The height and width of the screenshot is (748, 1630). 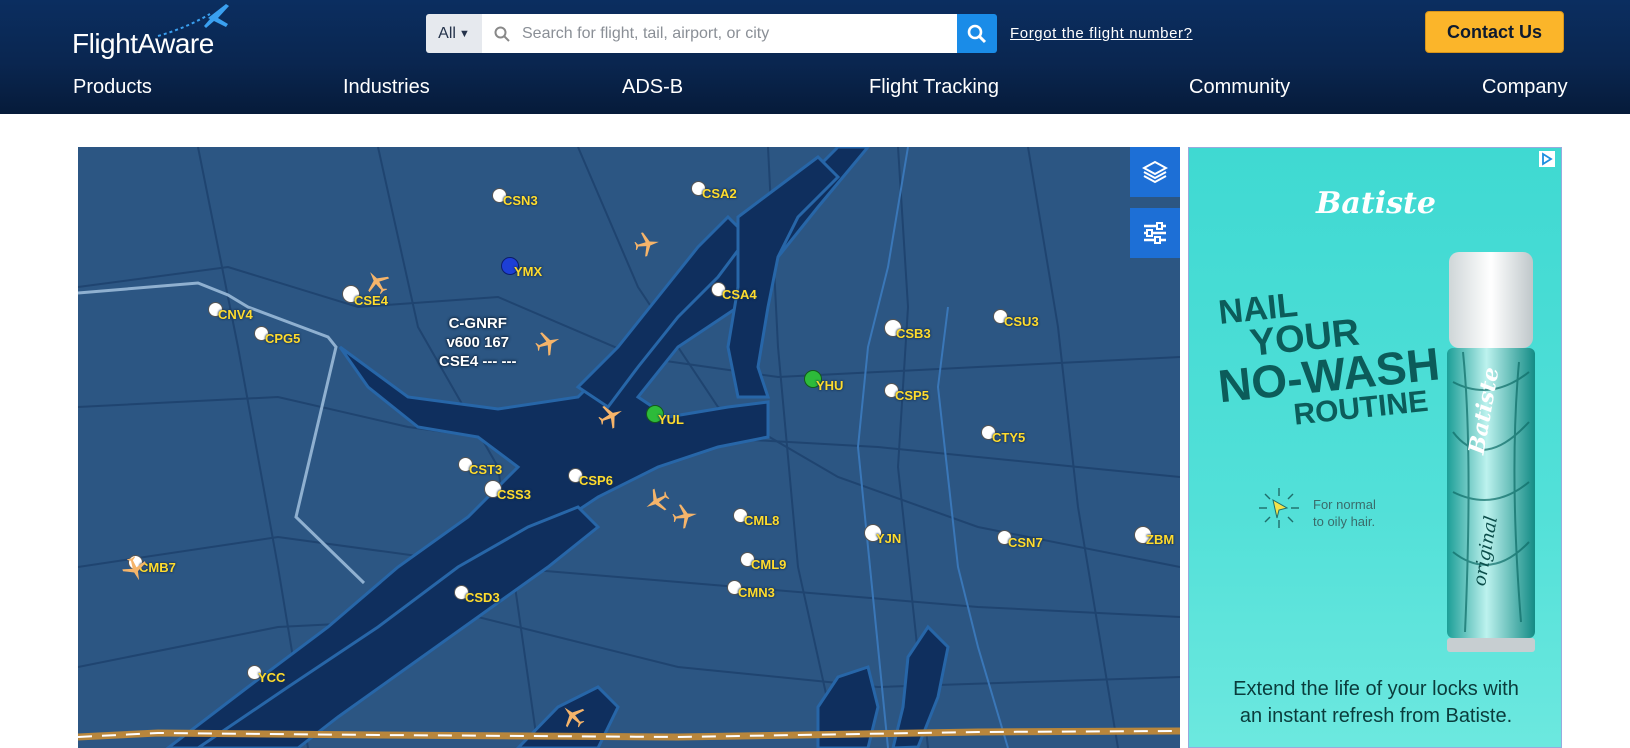 I want to click on airport-label: CMN3, so click(x=756, y=592).